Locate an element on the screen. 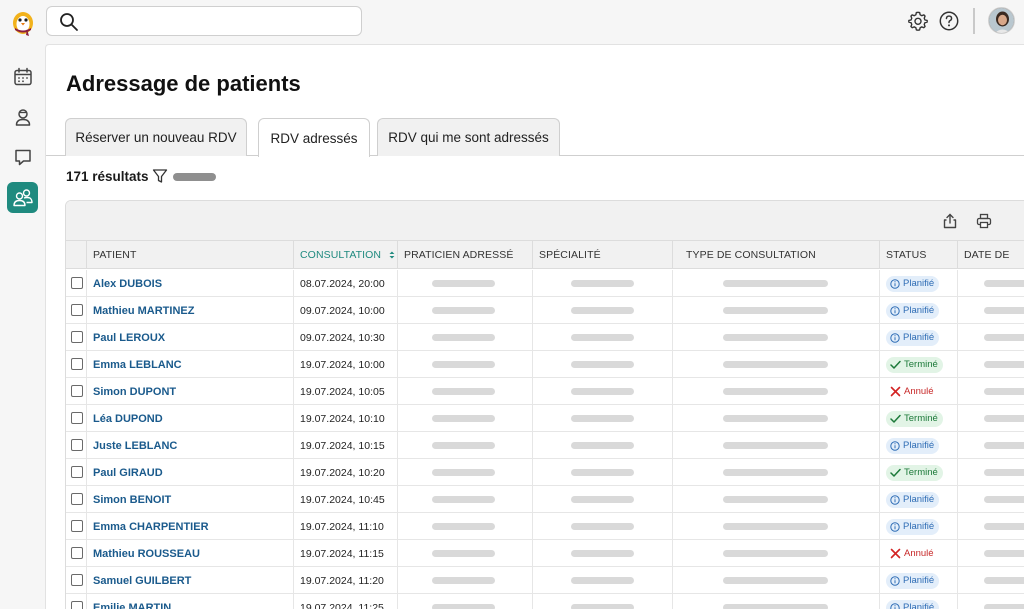 The image size is (1024, 609). patient-name-link: Samuel GUILBERT is located at coordinates (142, 581).